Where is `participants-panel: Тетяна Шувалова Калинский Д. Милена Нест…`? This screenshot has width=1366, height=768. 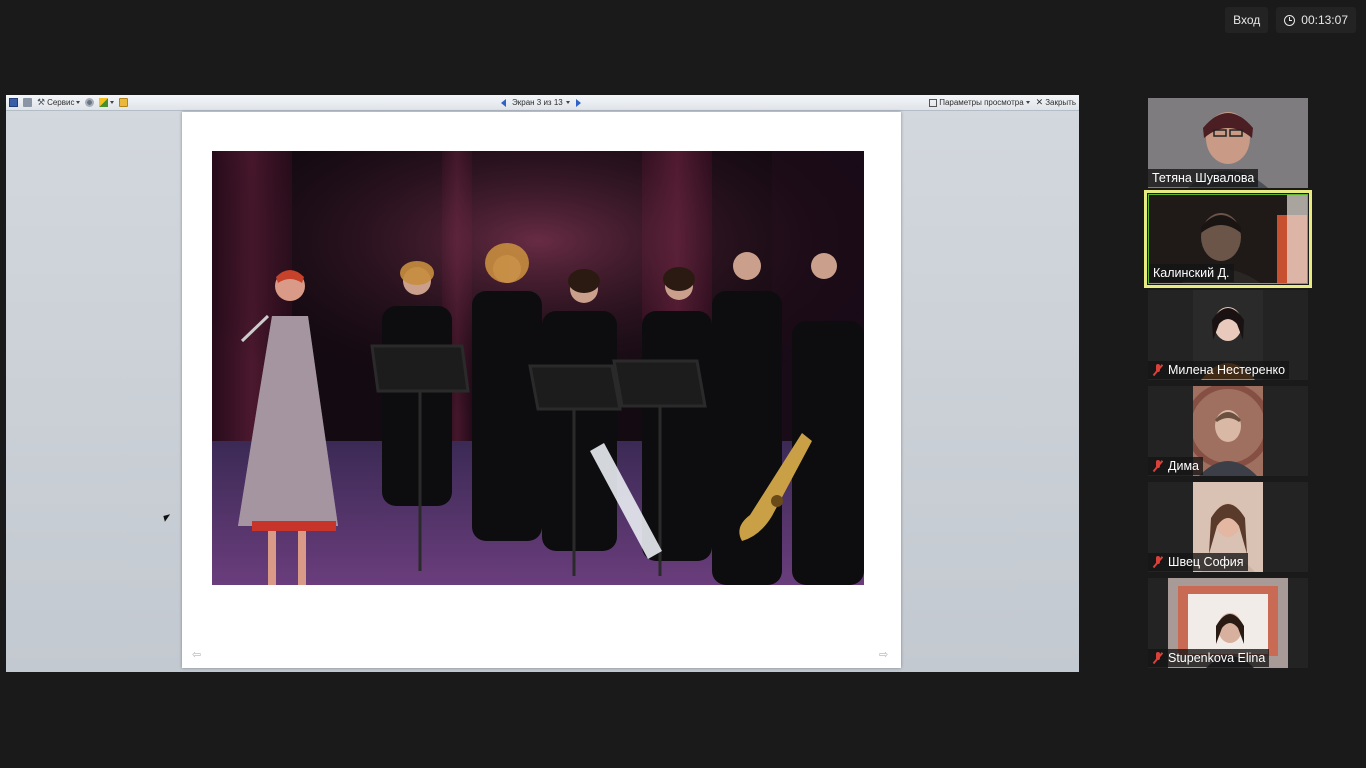 participants-panel: Тетяна Шувалова Калинский Д. Милена Нест… is located at coordinates (1228, 386).